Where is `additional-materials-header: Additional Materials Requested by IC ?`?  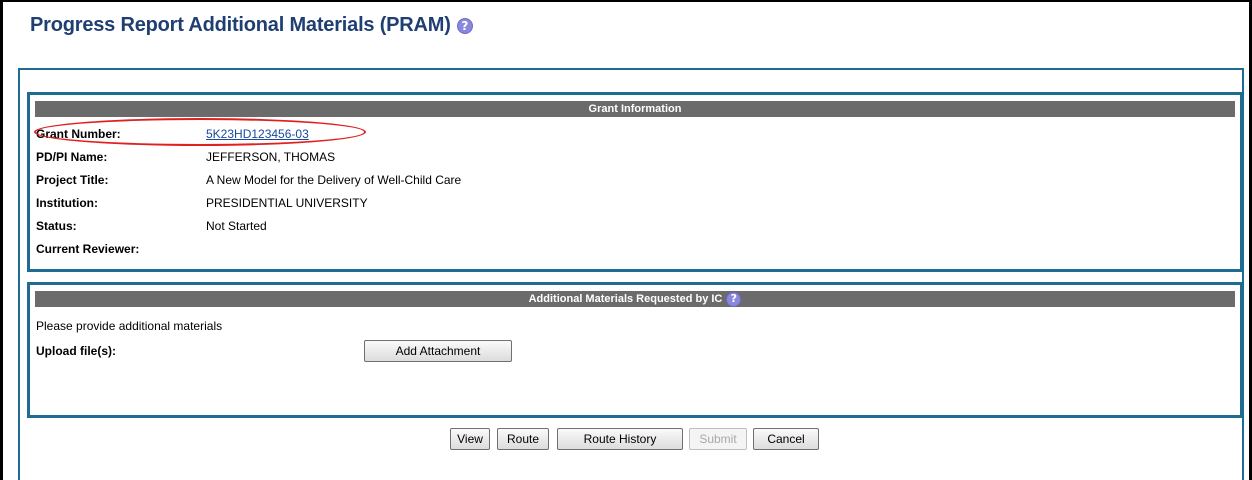
additional-materials-header: Additional Materials Requested by IC ? is located at coordinates (635, 299).